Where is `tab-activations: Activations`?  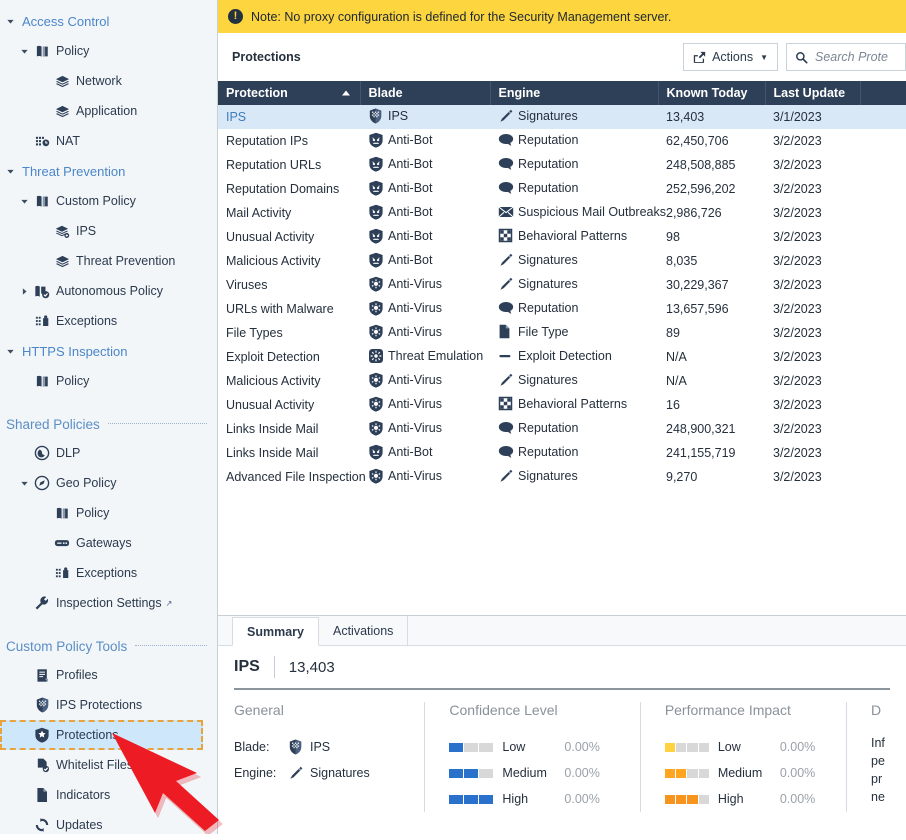
tab-activations: Activations is located at coordinates (364, 630).